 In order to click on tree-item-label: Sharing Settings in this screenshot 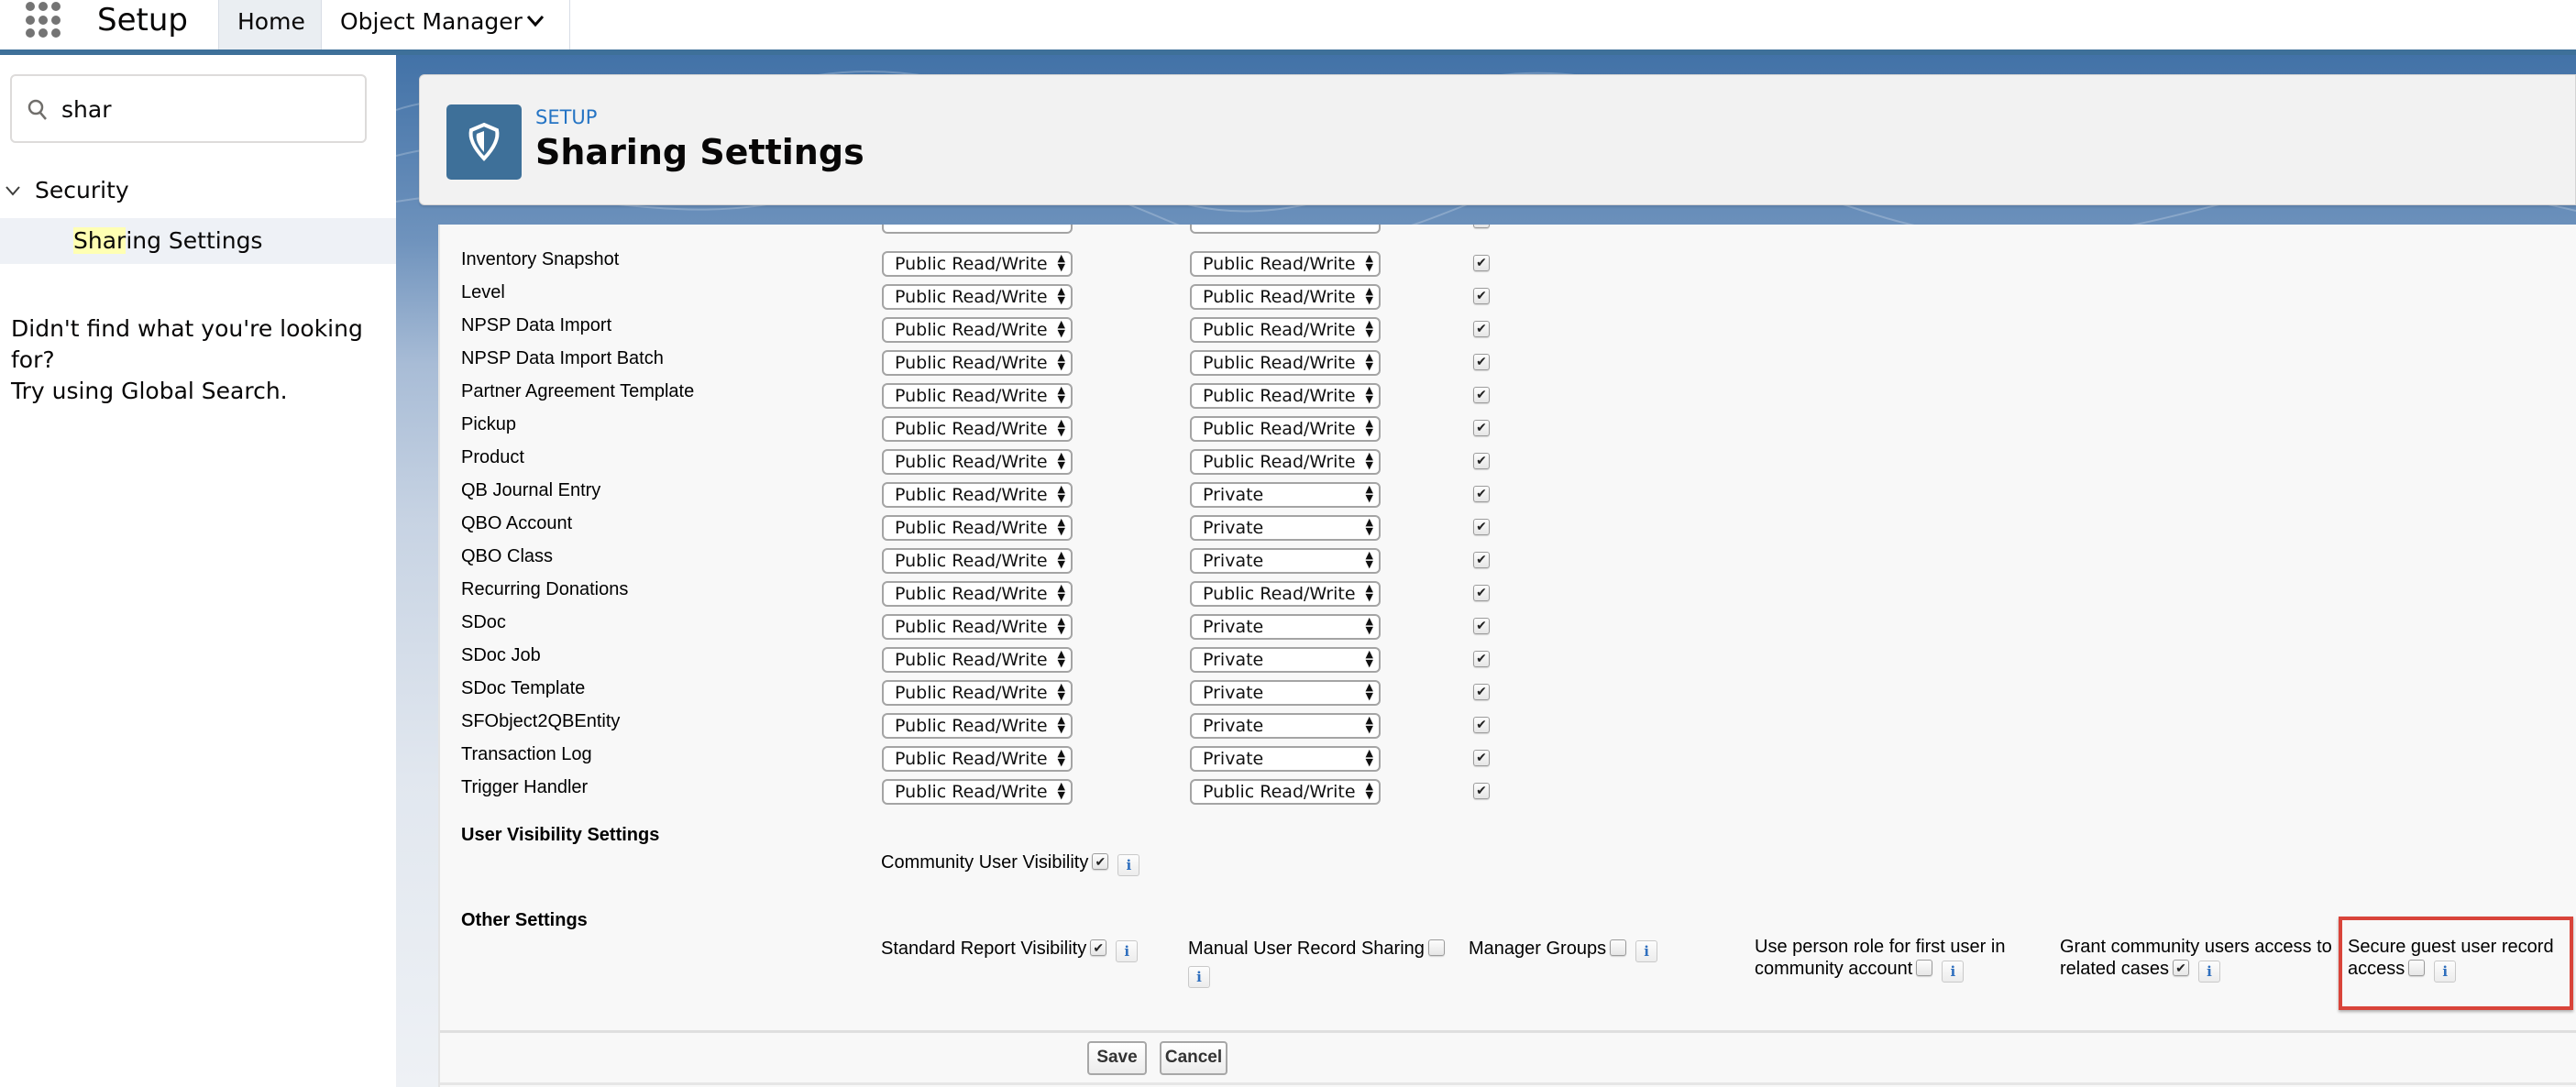, I will do `click(167, 241)`.